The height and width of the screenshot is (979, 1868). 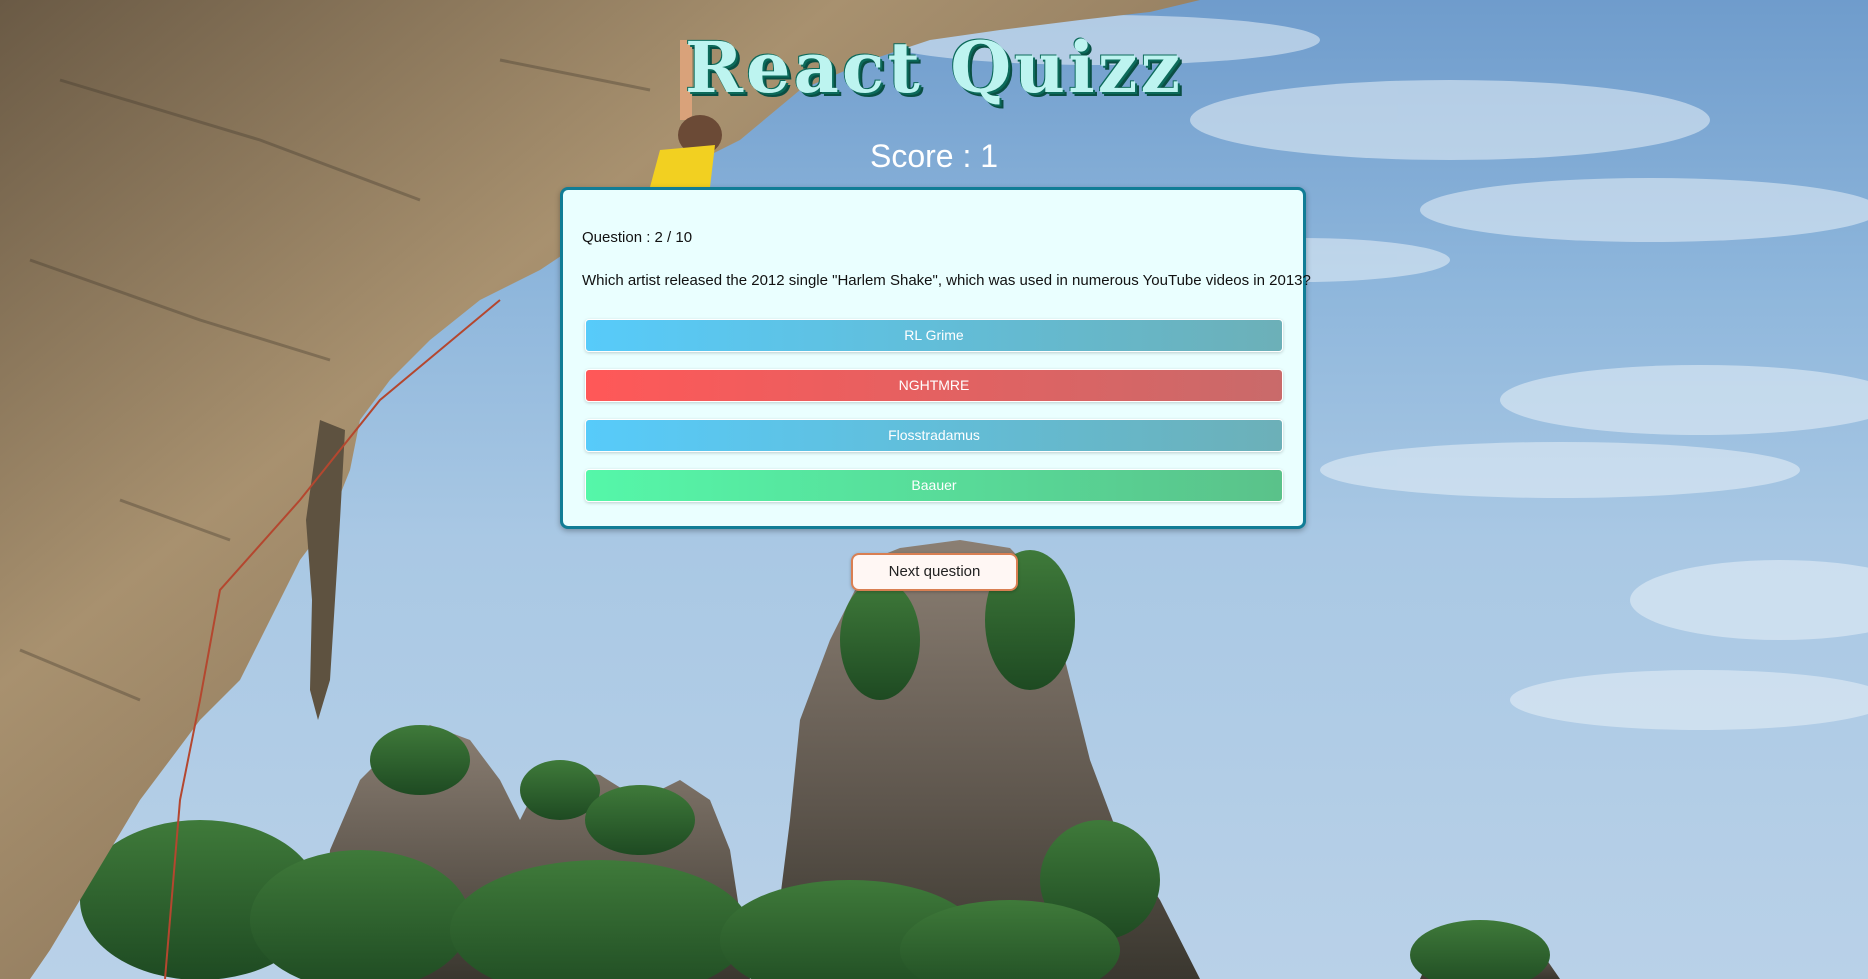 I want to click on answer-button-rl-grime: RL Grime, so click(x=934, y=335).